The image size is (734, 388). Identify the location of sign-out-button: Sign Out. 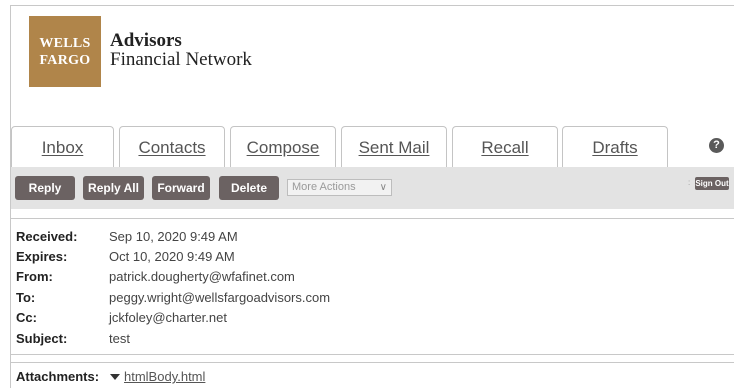
(712, 183).